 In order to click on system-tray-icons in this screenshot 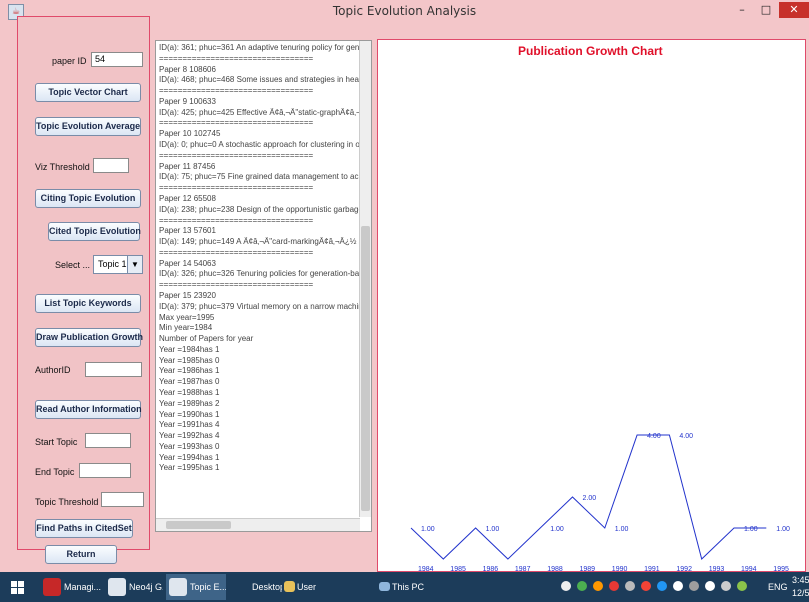, I will do `click(660, 587)`.